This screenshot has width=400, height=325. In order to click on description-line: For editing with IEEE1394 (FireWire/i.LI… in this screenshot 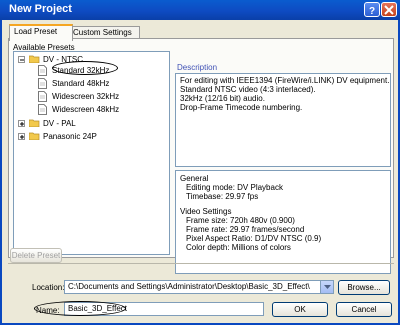, I will do `click(285, 80)`.